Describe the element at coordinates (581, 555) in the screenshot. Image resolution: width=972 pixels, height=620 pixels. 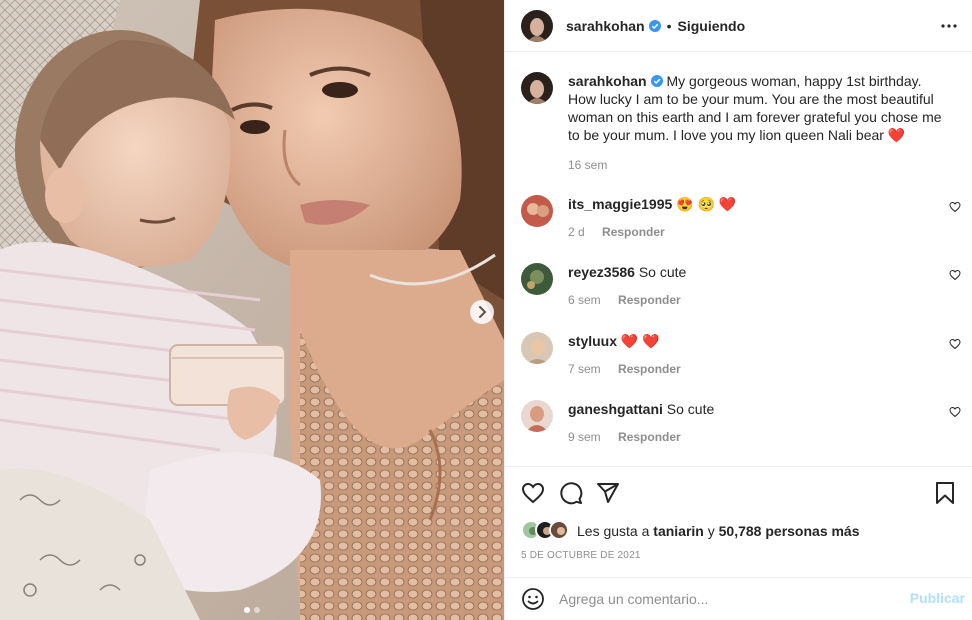
I see `post-date: 5 DE OCTUBRE DE 2021` at that location.